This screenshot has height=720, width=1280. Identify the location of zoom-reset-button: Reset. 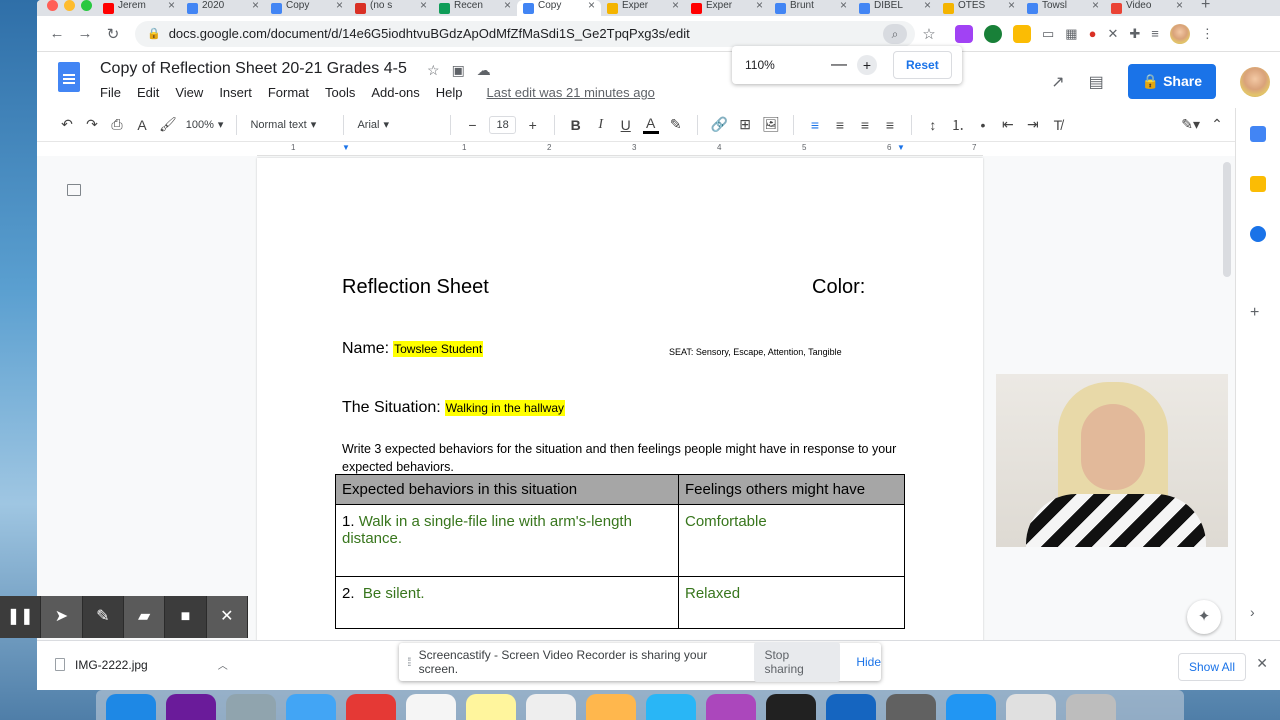
(922, 65).